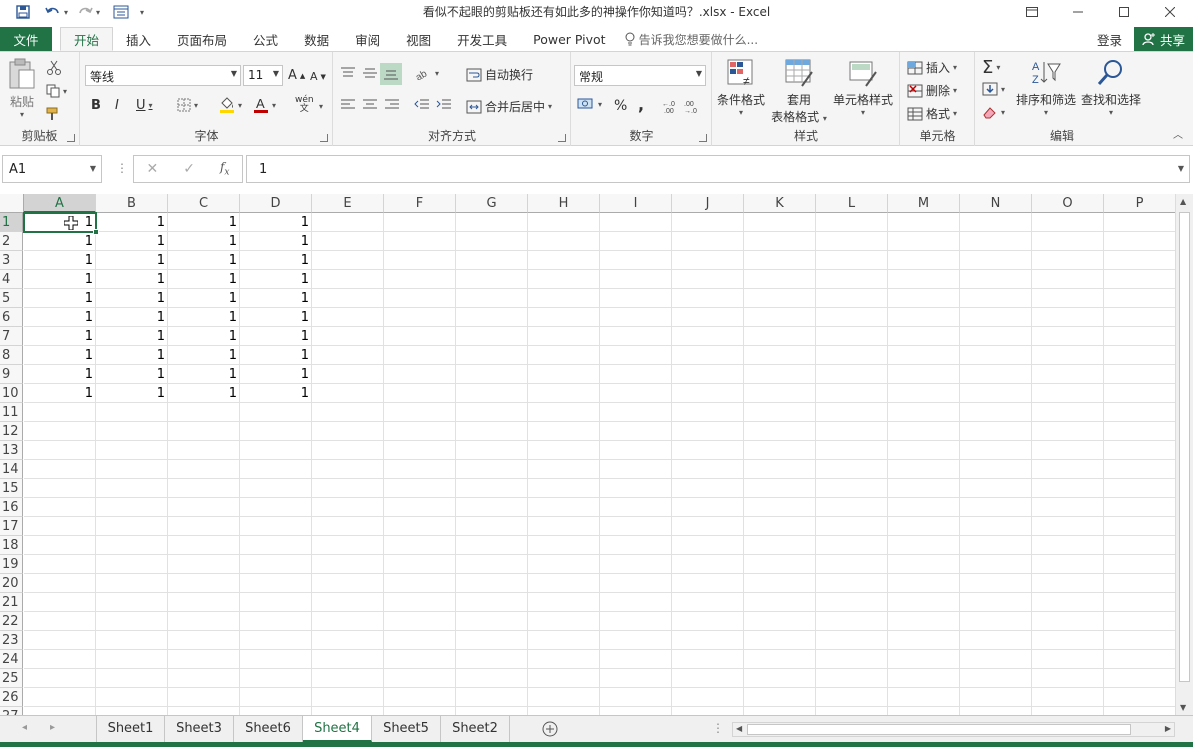  I want to click on cell-d24, so click(276, 659).